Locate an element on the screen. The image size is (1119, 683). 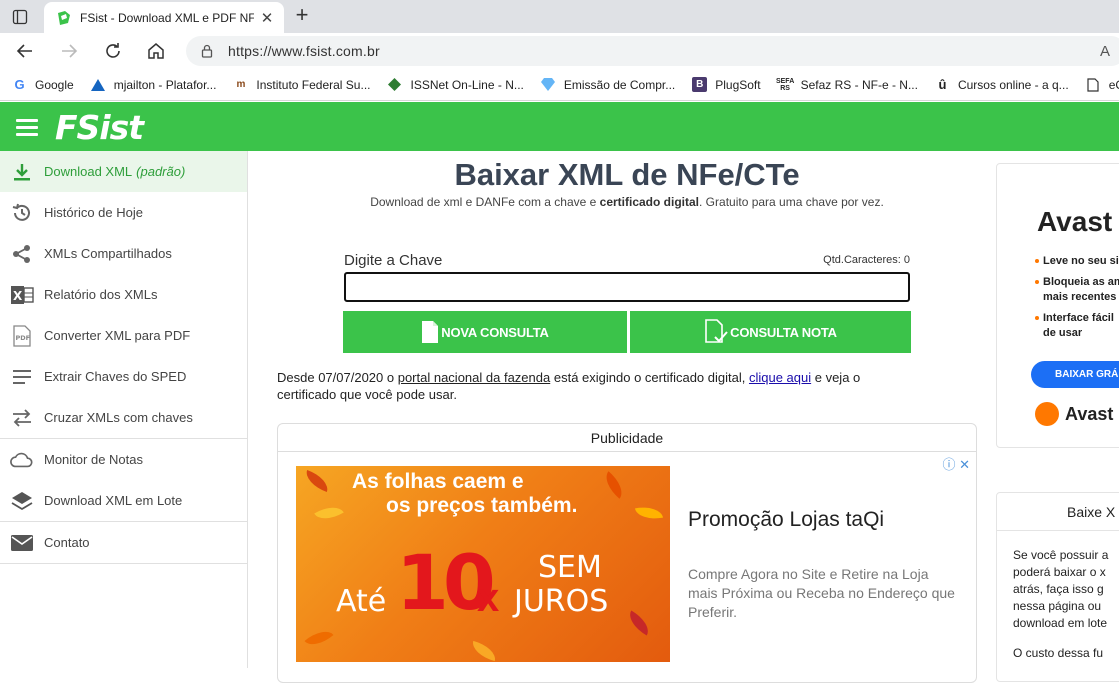
sidebar-item-converter-pdf: PDF Converter XML para PDF is located at coordinates (123, 335).